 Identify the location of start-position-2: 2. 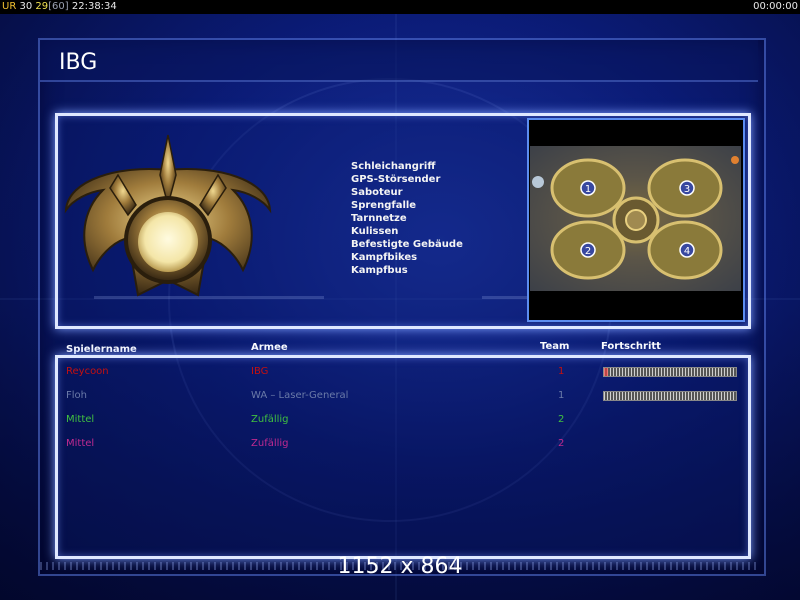
(588, 250).